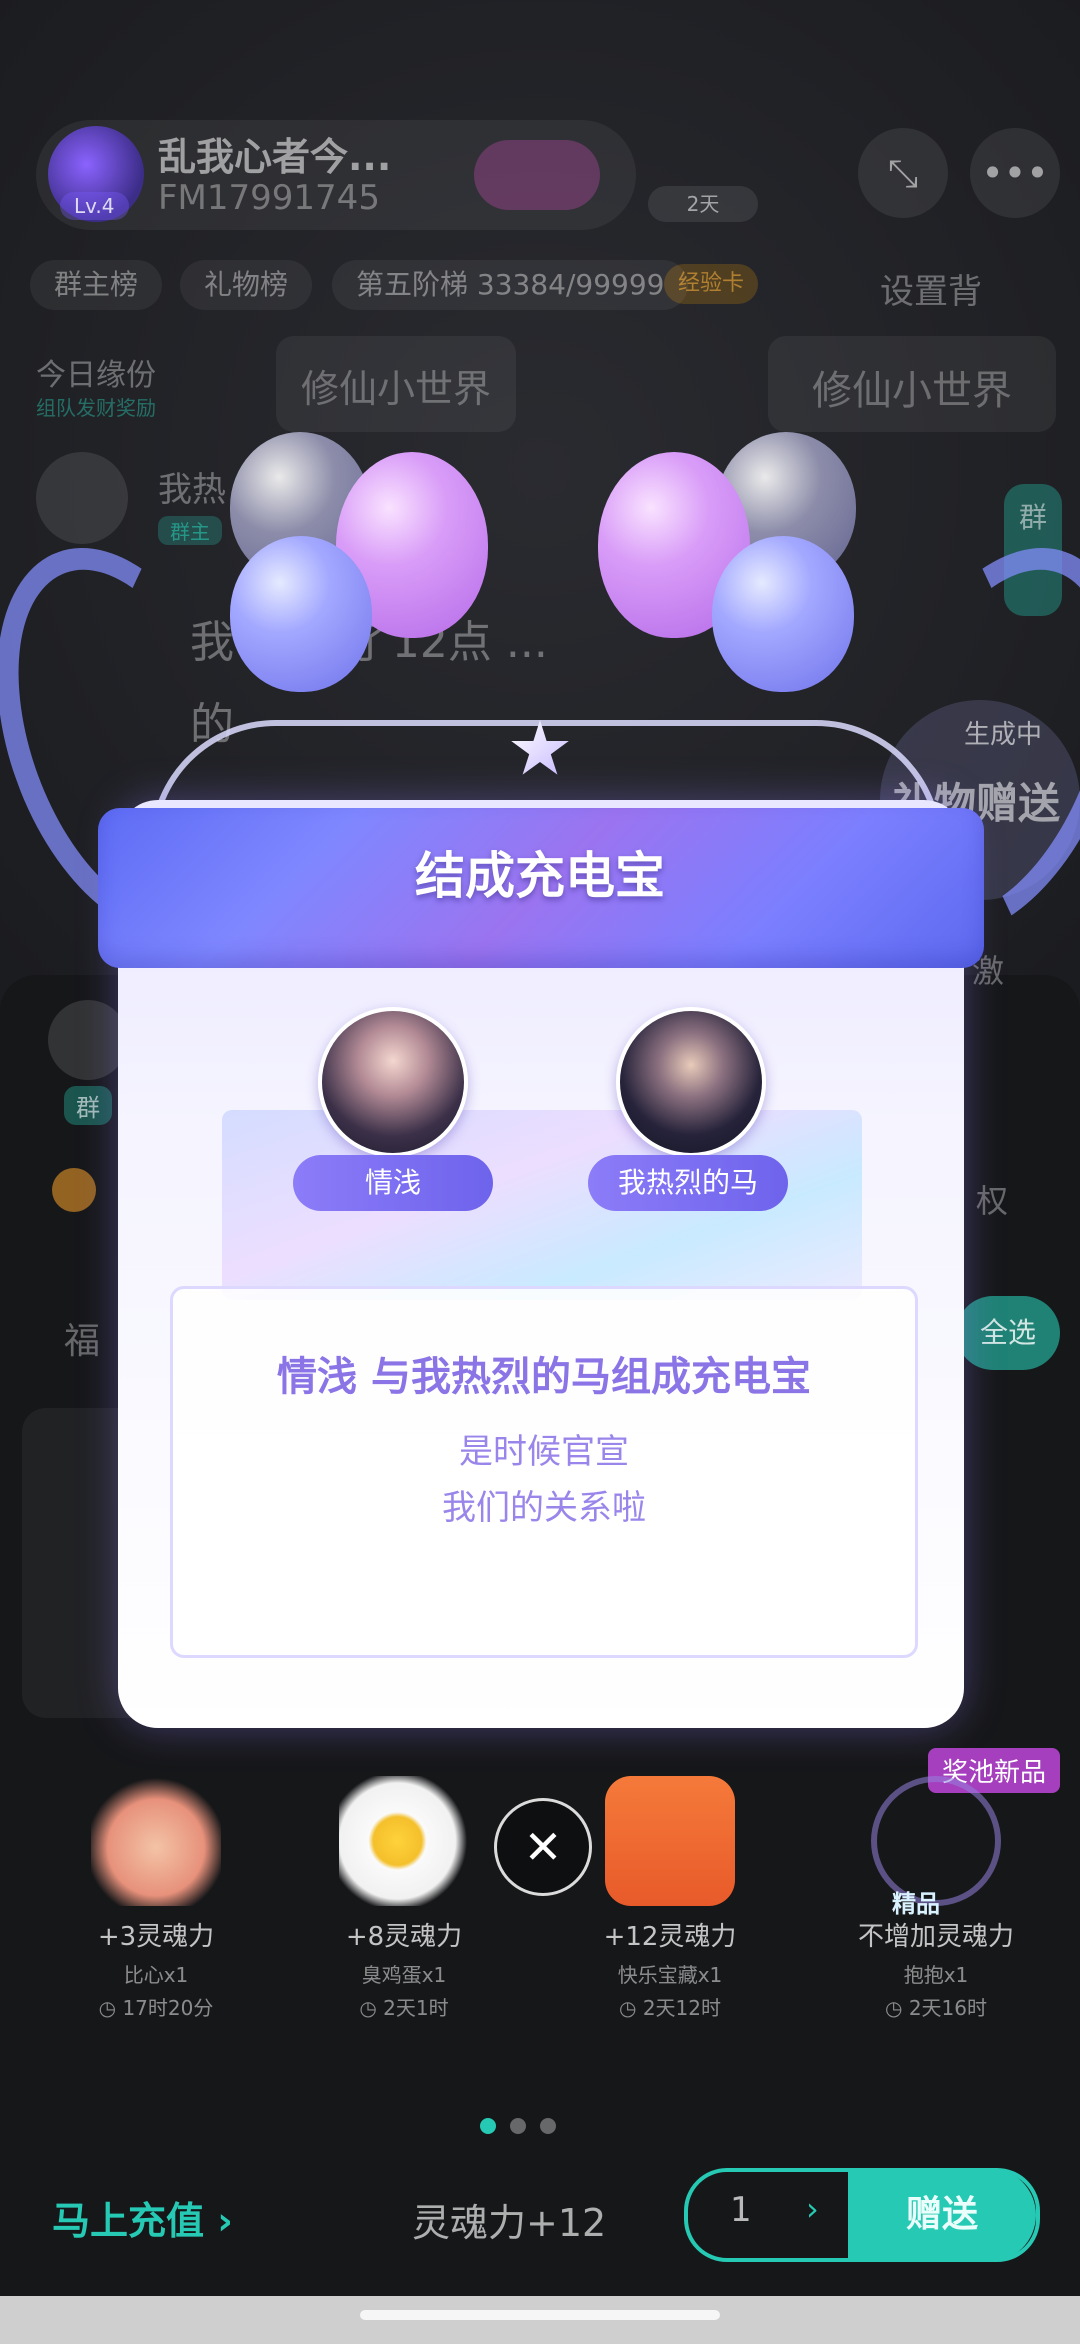  Describe the element at coordinates (142, 2217) in the screenshot. I see `recharge-link: 马上充值 ›` at that location.